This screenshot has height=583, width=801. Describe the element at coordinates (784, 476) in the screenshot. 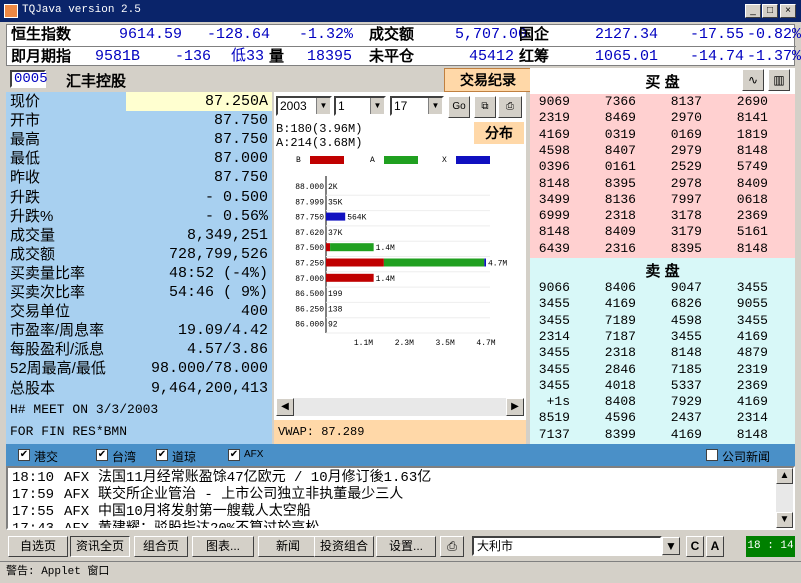

I see `scroll-up-icon: ▲` at that location.